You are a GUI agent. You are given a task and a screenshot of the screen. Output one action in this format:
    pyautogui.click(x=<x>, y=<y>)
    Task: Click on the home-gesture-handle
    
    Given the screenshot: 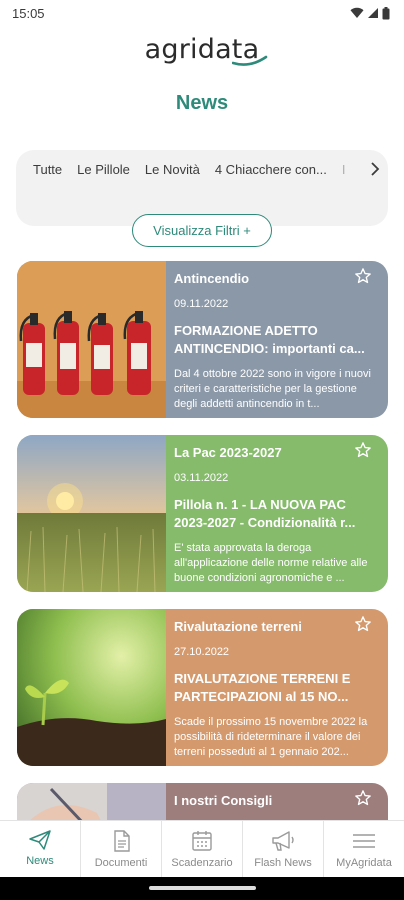 What is the action you would take?
    pyautogui.click(x=202, y=888)
    